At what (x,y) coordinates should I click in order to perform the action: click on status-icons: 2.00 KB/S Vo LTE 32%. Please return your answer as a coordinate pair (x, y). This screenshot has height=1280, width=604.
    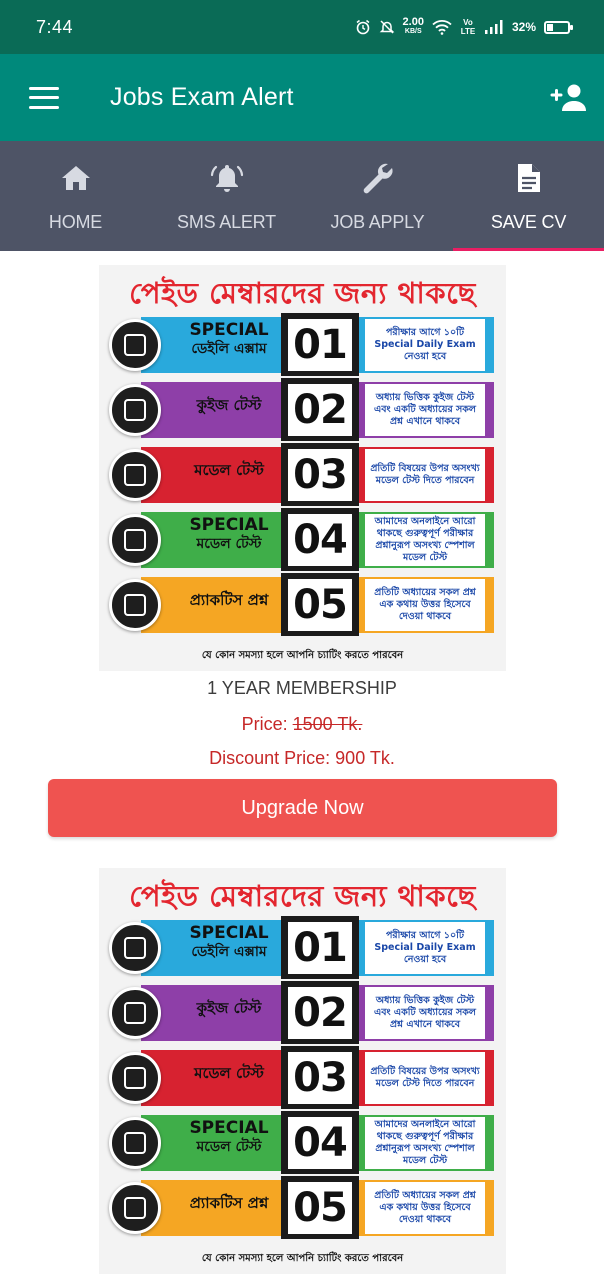
    Looking at the image, I should click on (464, 26).